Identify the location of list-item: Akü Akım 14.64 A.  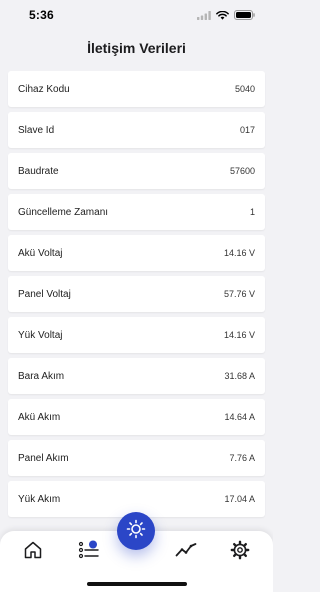
(136, 417).